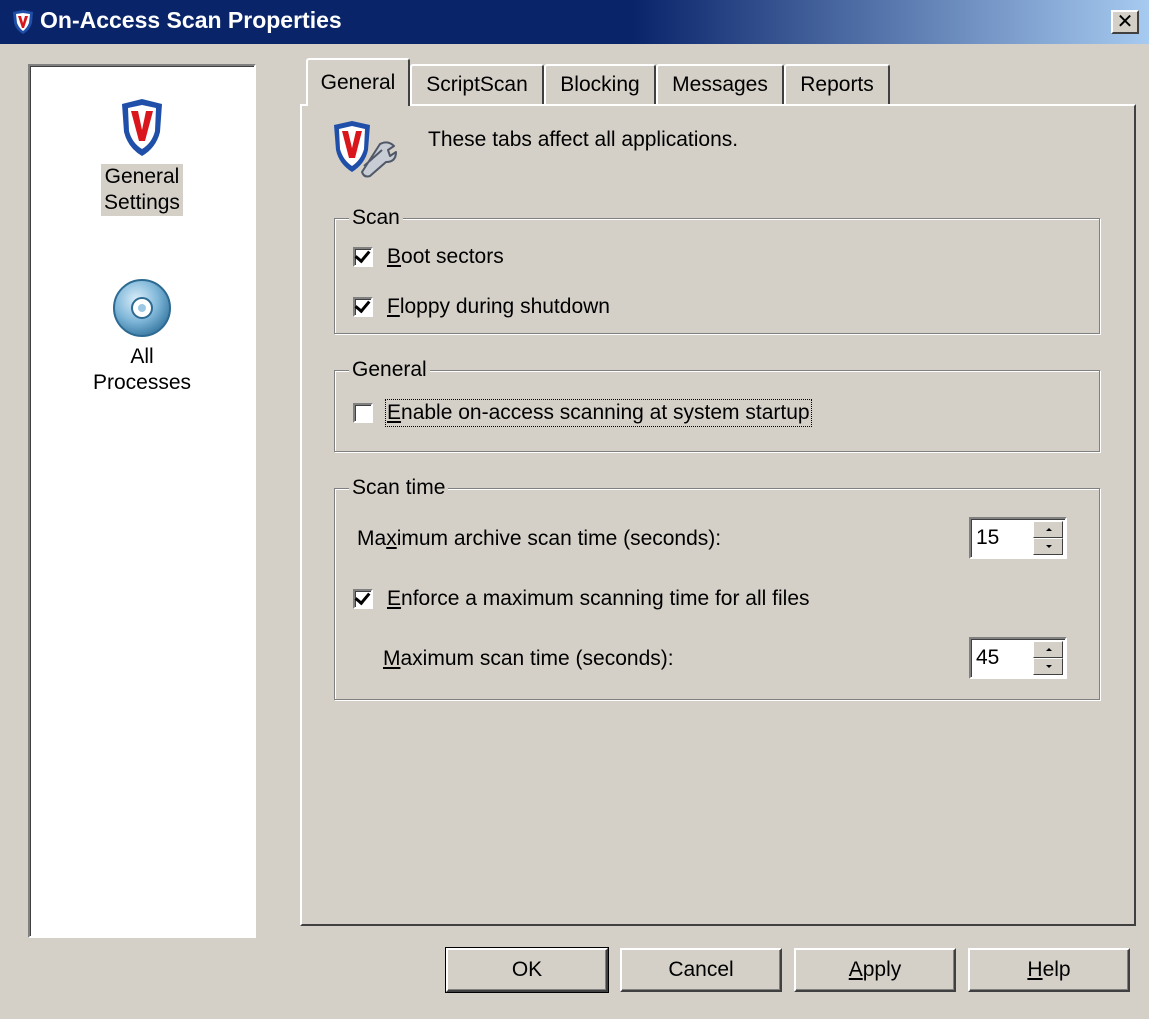 The width and height of the screenshot is (1149, 1019). What do you see at coordinates (23, 22) in the screenshot?
I see `mcafee-shield-icon` at bounding box center [23, 22].